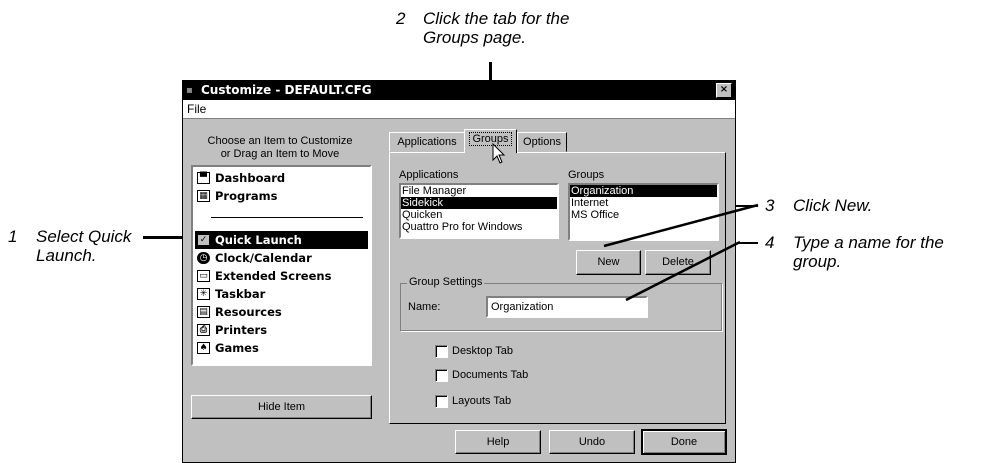 The height and width of the screenshot is (463, 982). What do you see at coordinates (281, 294) in the screenshot?
I see `item-taskbar: ✳ Taskbar` at bounding box center [281, 294].